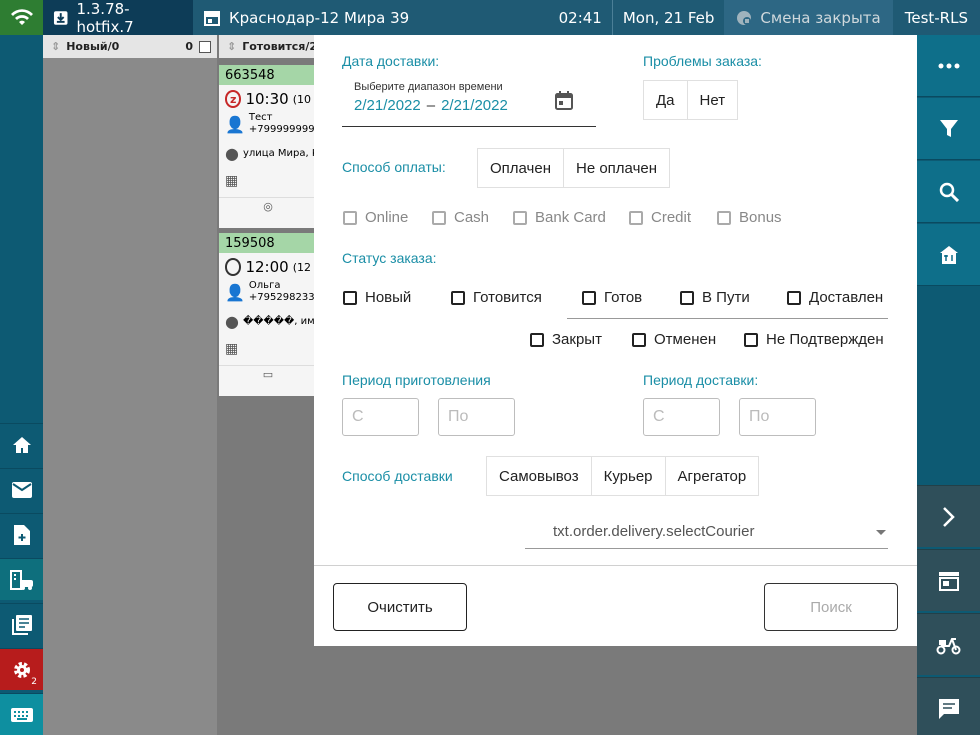 The image size is (980, 735). I want to click on right-sidebar, so click(948, 385).